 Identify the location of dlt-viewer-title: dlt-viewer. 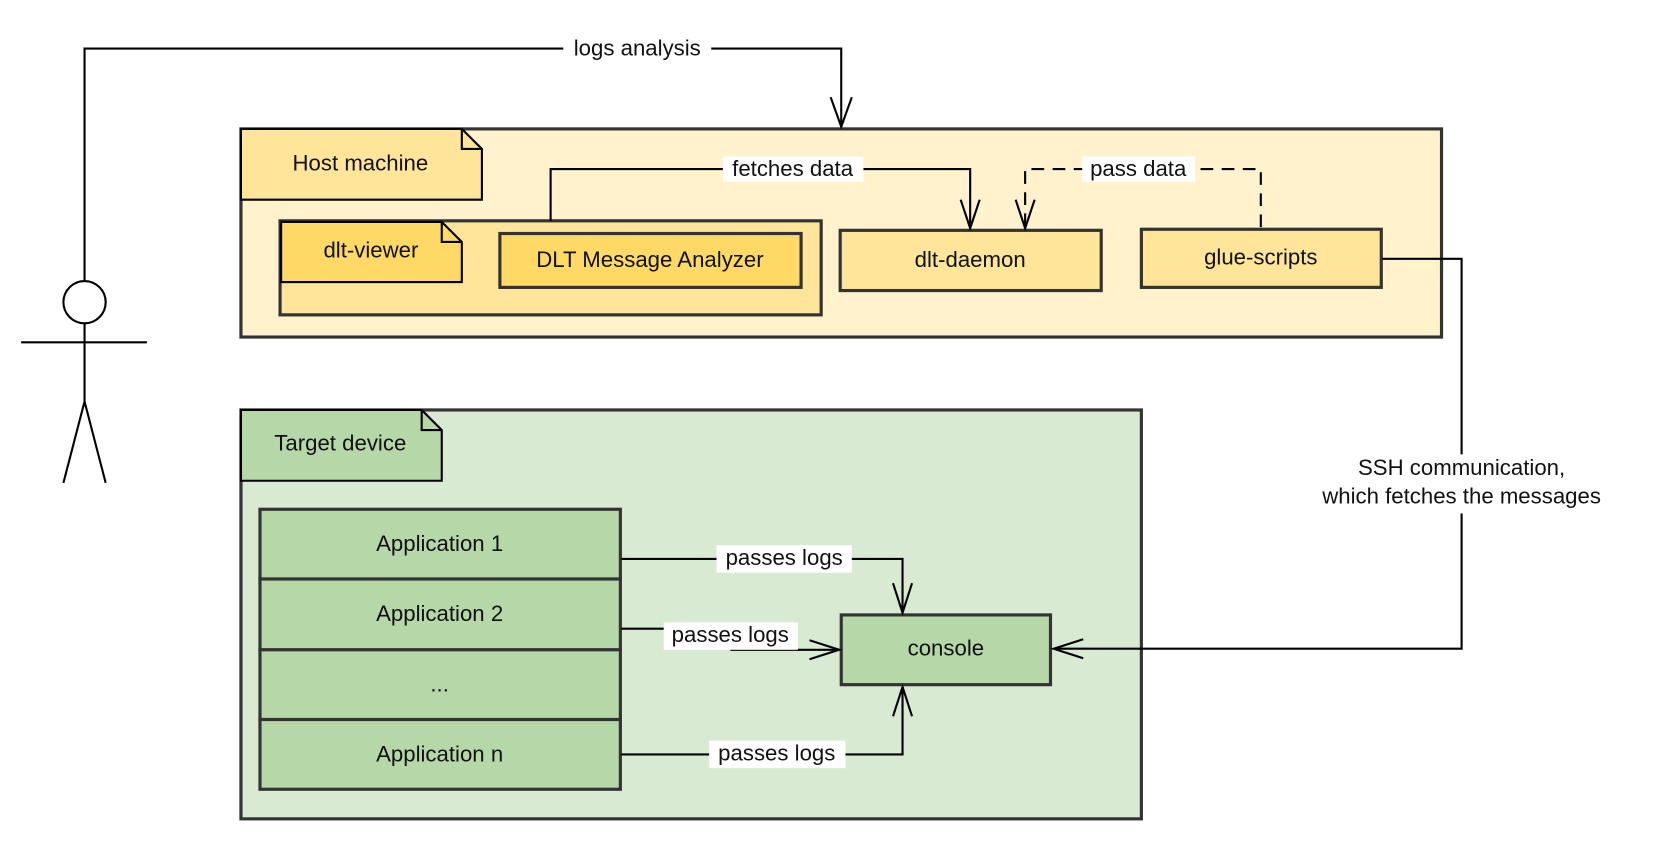
(371, 249).